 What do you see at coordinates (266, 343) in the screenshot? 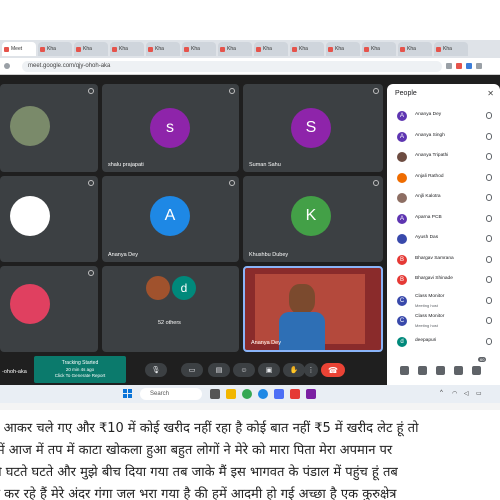
I see `participant-name: Ananya Dey` at bounding box center [266, 343].